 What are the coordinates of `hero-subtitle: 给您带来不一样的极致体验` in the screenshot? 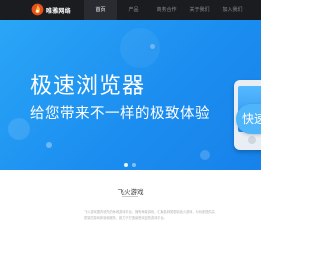 It's located at (120, 114).